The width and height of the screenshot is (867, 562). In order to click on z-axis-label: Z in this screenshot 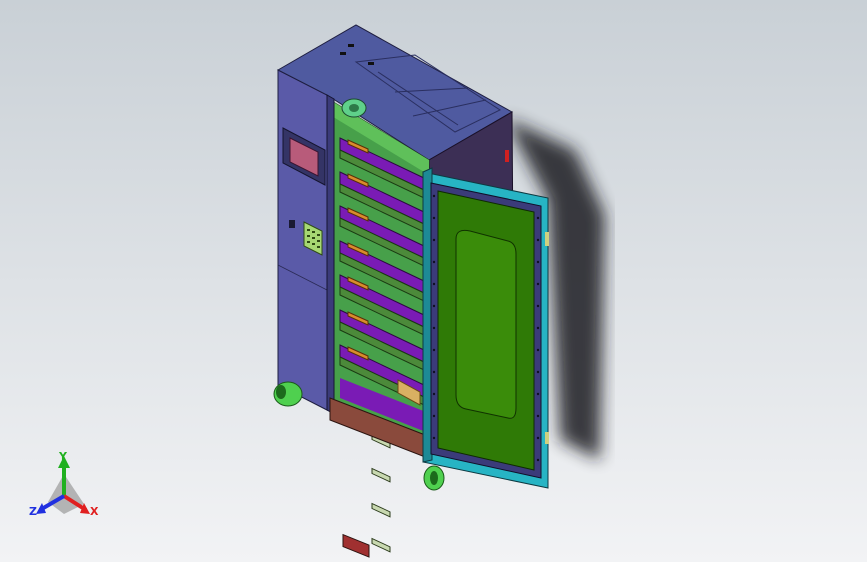, I will do `click(33, 511)`.